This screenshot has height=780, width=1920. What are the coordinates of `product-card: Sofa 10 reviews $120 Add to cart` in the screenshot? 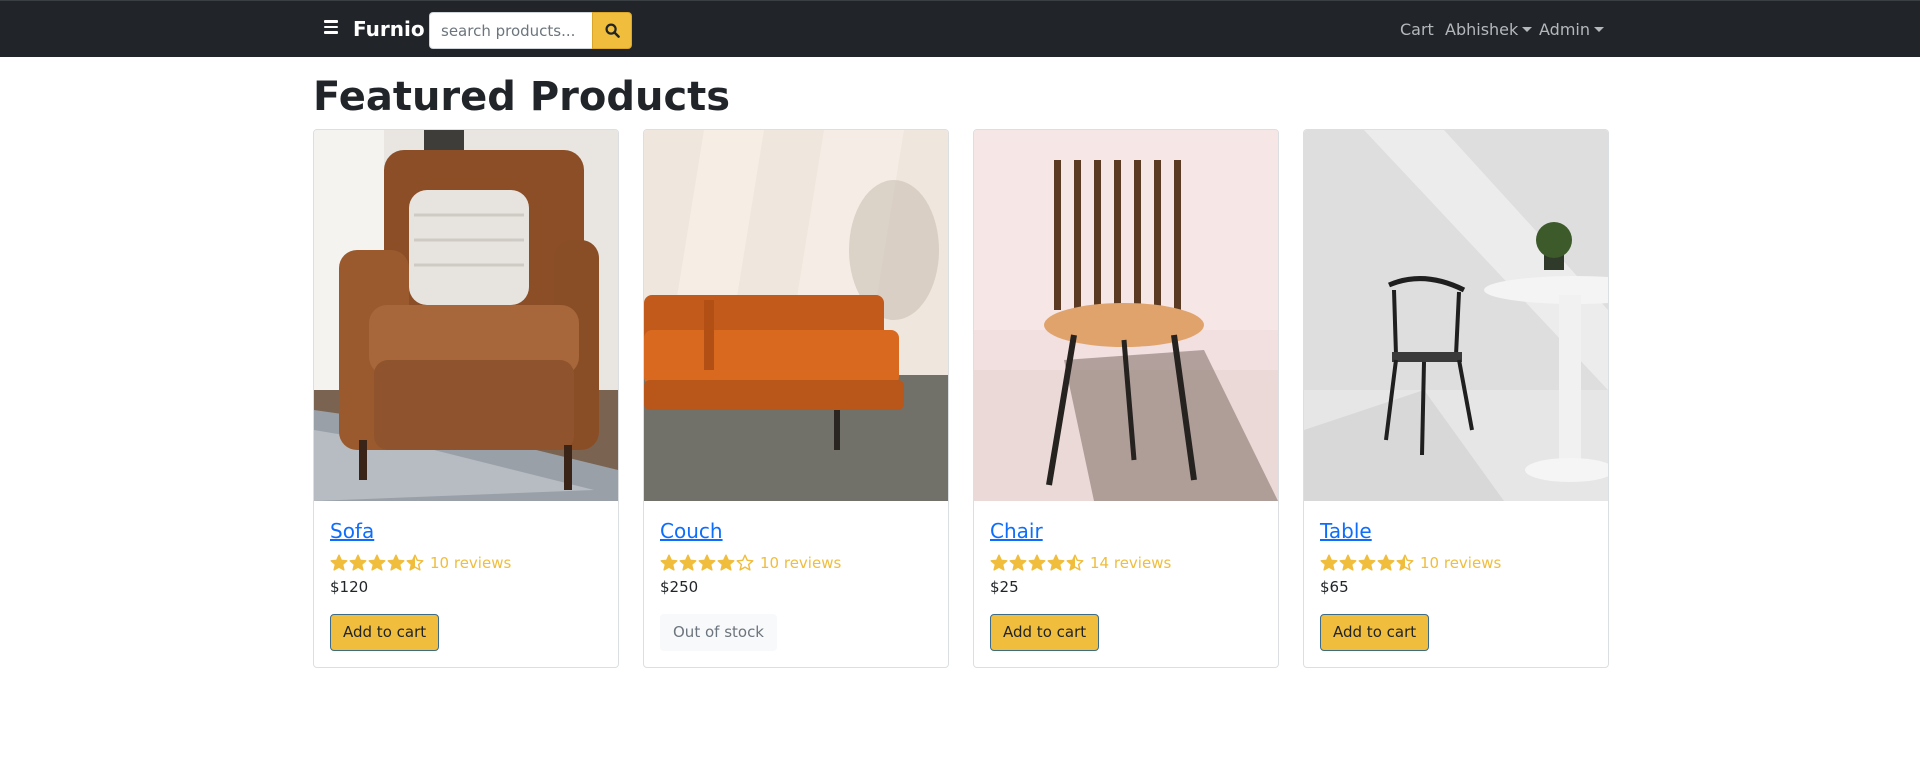 It's located at (466, 398).